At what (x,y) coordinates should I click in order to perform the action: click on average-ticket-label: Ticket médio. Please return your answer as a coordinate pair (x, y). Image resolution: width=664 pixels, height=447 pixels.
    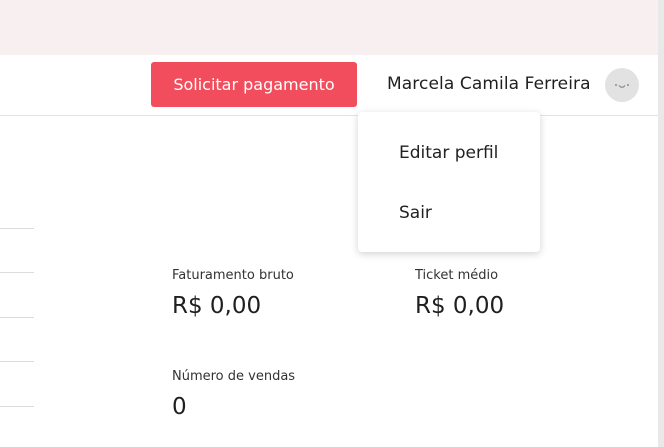
    Looking at the image, I should click on (457, 275).